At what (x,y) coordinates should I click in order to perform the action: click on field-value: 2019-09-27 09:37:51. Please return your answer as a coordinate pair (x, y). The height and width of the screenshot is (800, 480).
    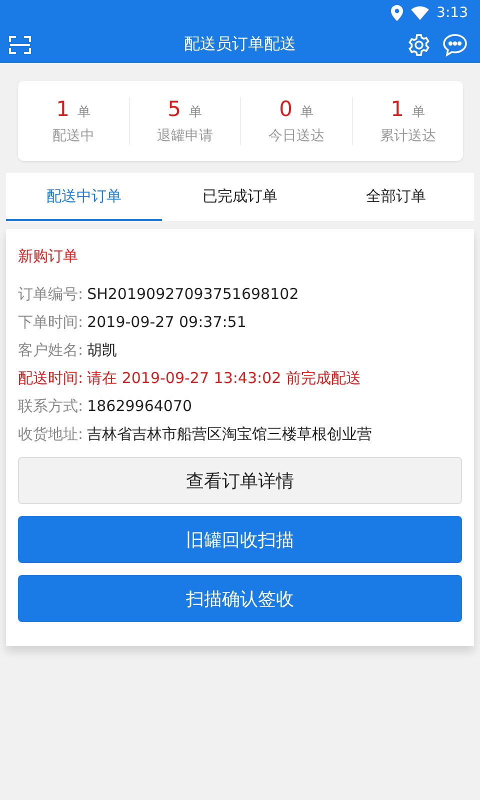
    Looking at the image, I should click on (166, 322).